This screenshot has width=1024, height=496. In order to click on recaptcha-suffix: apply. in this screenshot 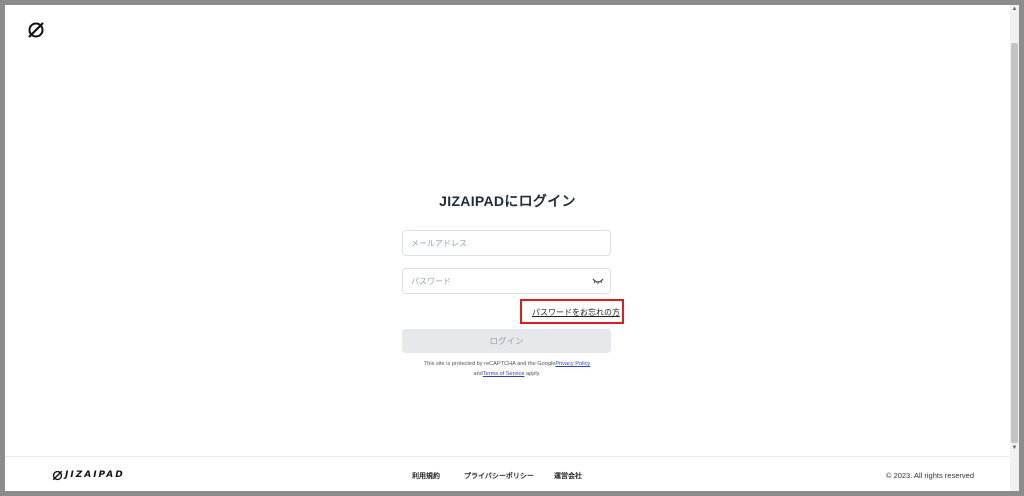, I will do `click(532, 374)`.